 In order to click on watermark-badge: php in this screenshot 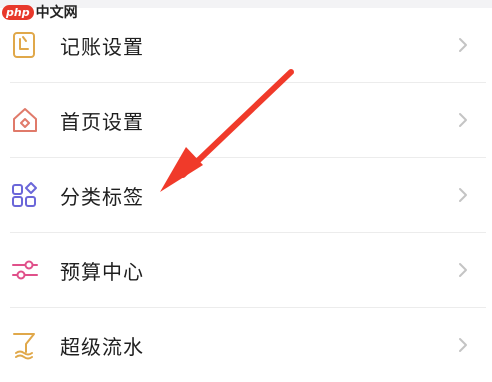, I will do `click(18, 12)`.